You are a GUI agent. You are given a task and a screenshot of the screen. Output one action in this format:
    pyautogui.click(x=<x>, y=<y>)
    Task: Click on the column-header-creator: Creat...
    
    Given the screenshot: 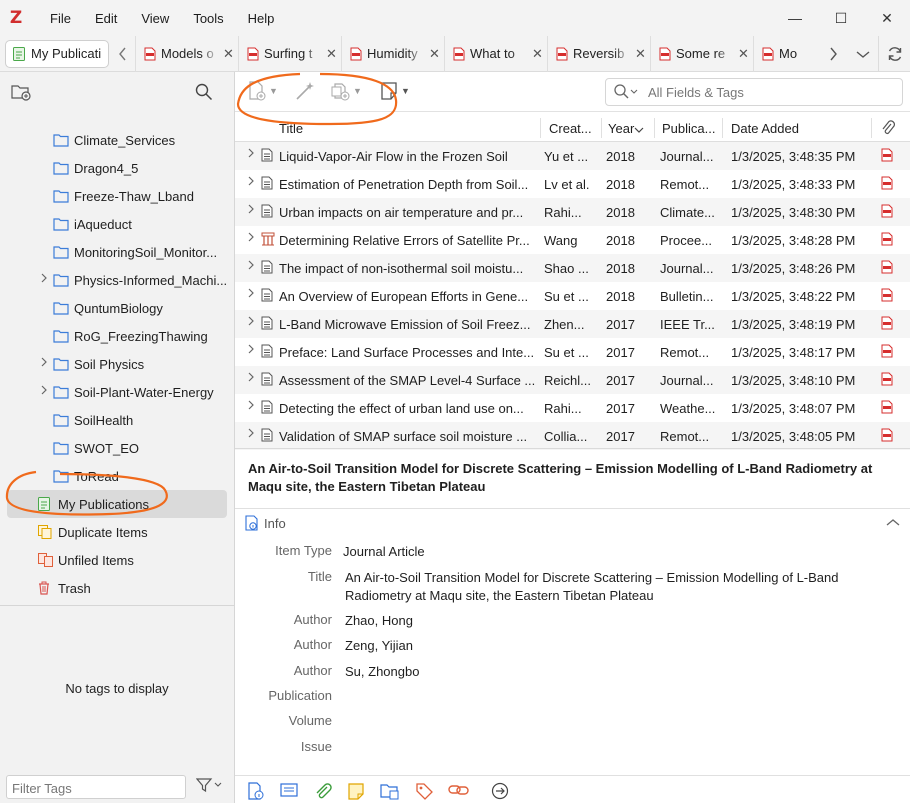 What is the action you would take?
    pyautogui.click(x=570, y=128)
    